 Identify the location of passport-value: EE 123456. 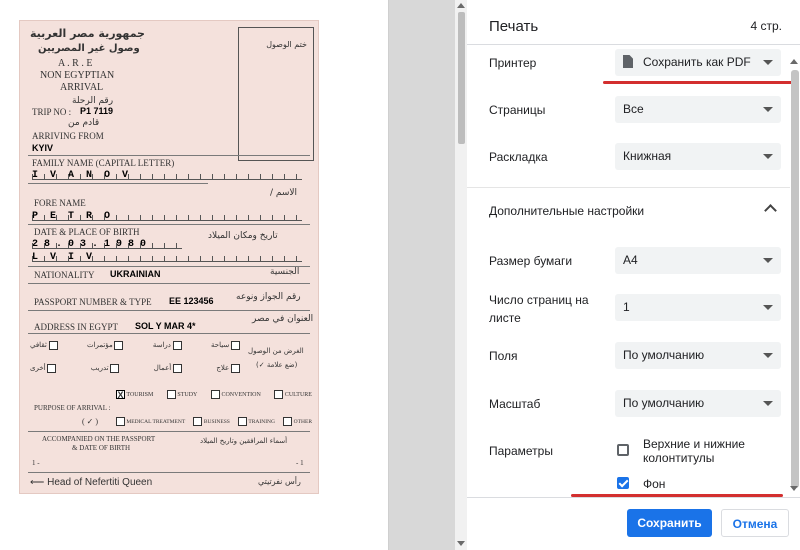
(191, 301).